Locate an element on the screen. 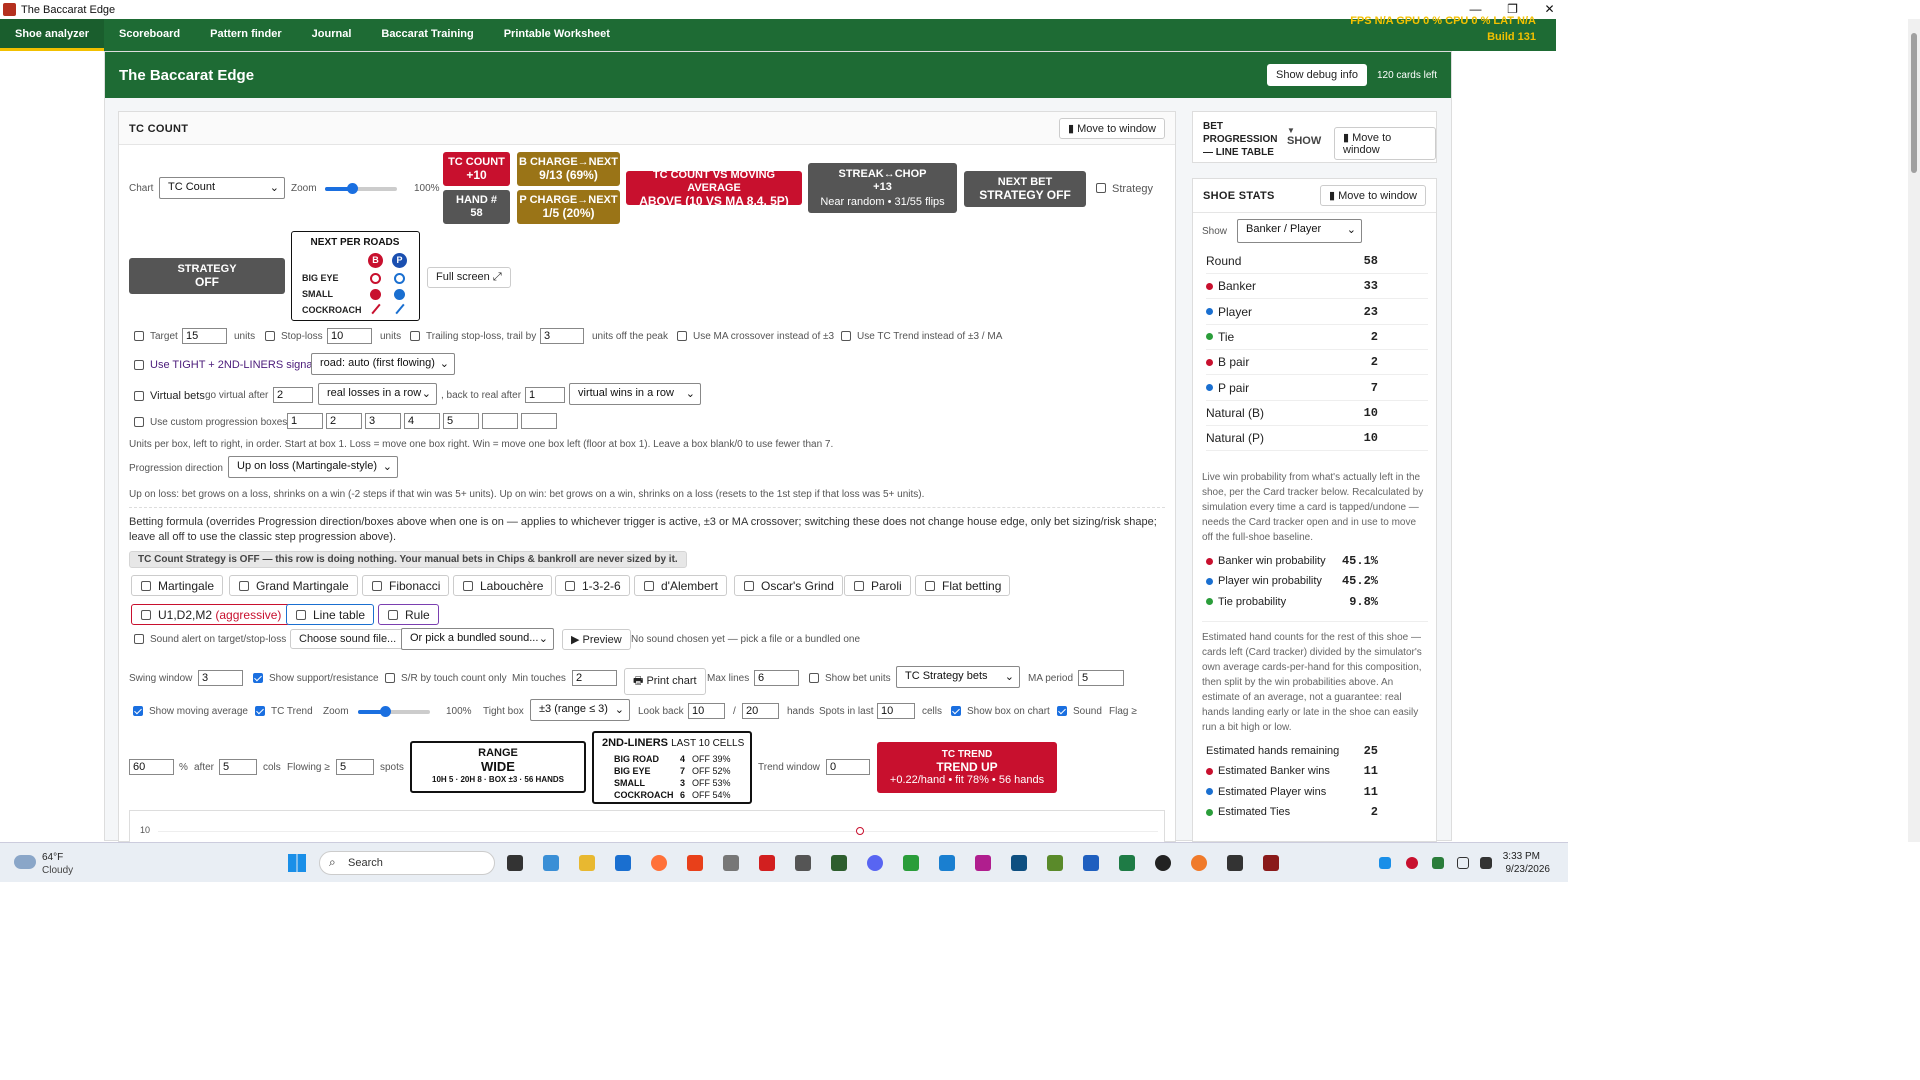 This screenshot has height=1080, width=1920. terminal-icon is located at coordinates (1235, 863).